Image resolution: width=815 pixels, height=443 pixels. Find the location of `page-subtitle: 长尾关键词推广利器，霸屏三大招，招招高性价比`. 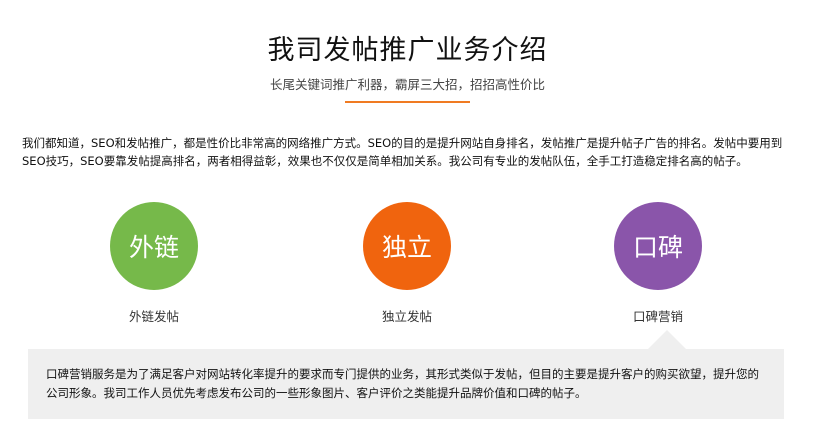

page-subtitle: 长尾关键词推广利器，霸屏三大招，招招高性价比 is located at coordinates (407, 84).